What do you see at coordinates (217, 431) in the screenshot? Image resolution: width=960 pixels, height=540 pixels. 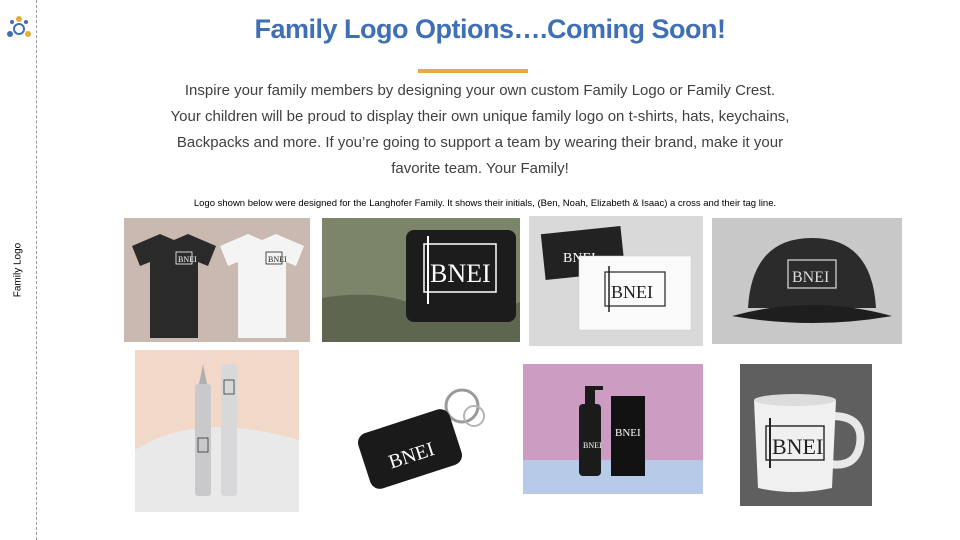 I see `pen-mockup-image` at bounding box center [217, 431].